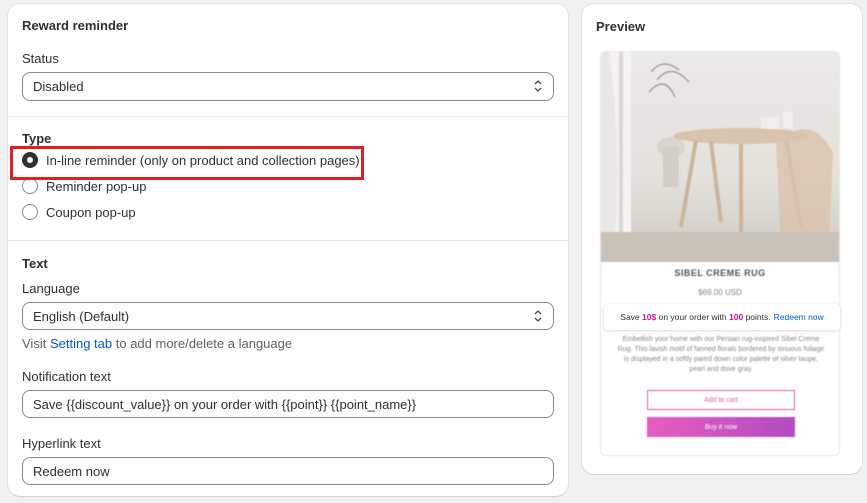 This screenshot has width=867, height=503. I want to click on language-select-value: English (Default), so click(81, 316).